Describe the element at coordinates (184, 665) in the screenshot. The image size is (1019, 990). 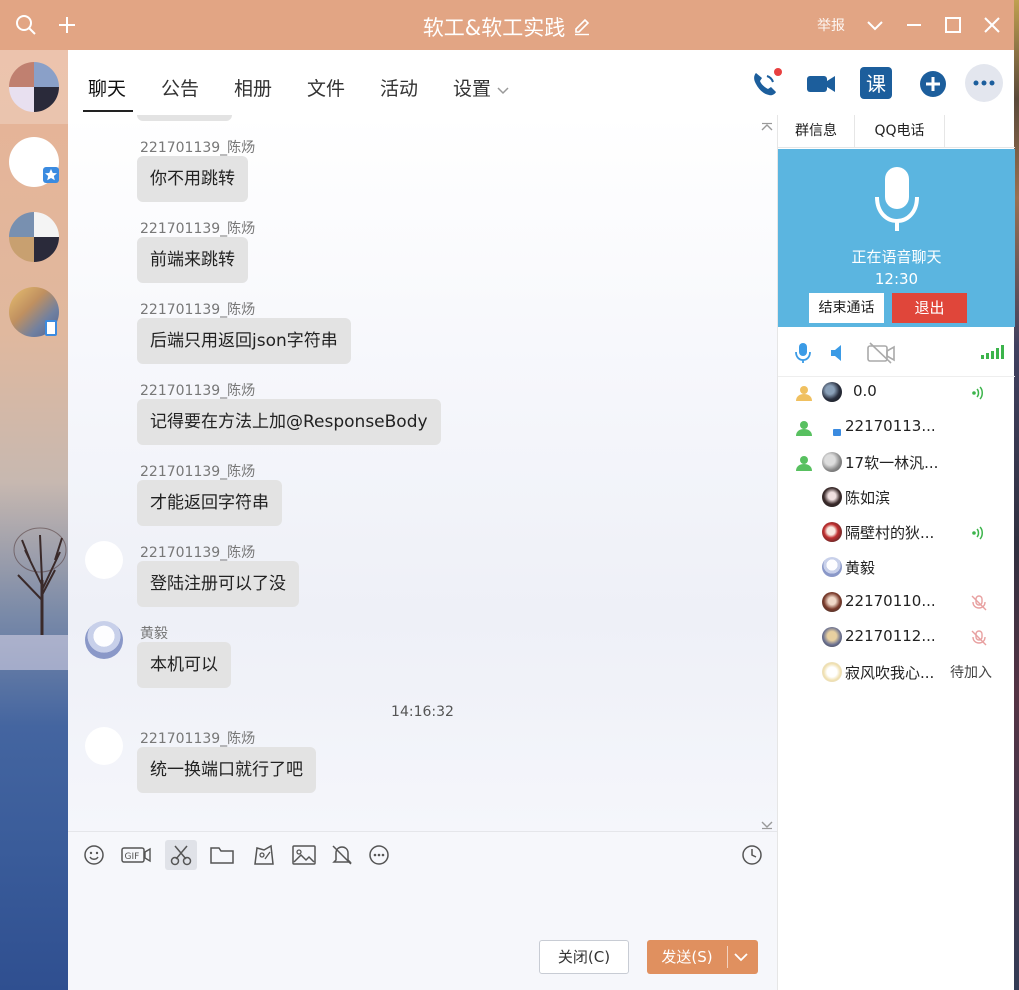
I see `message-bubble: 本机可以` at that location.